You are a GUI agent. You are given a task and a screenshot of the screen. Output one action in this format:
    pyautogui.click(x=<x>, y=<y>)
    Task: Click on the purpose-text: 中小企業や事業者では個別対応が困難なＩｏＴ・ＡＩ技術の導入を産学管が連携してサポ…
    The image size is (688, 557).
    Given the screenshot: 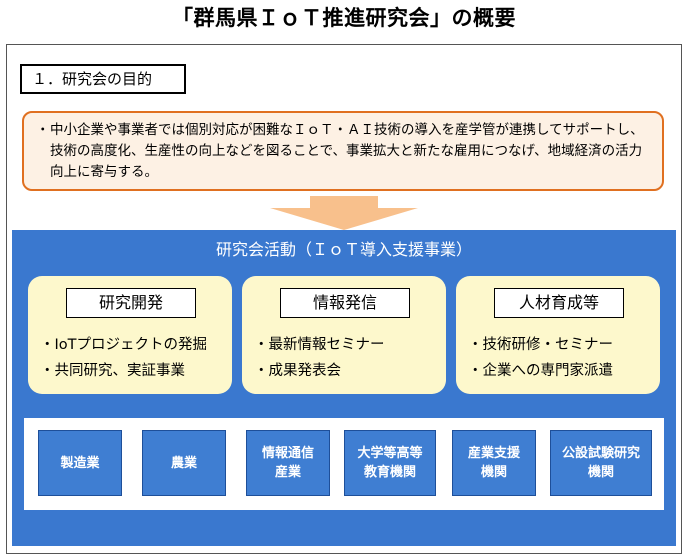 What is the action you would take?
    pyautogui.click(x=347, y=151)
    